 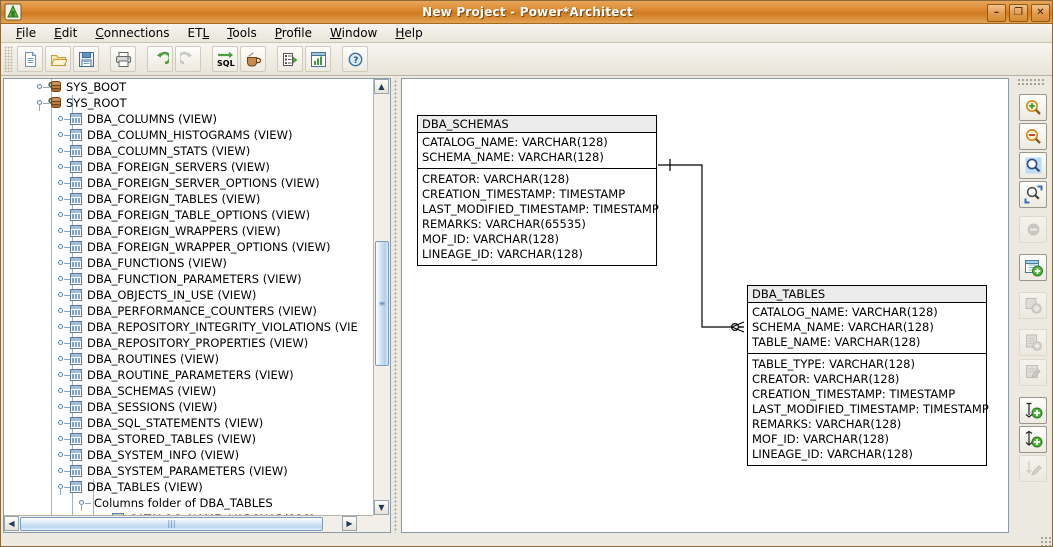 What do you see at coordinates (58, 59) in the screenshot?
I see `open-project-button` at bounding box center [58, 59].